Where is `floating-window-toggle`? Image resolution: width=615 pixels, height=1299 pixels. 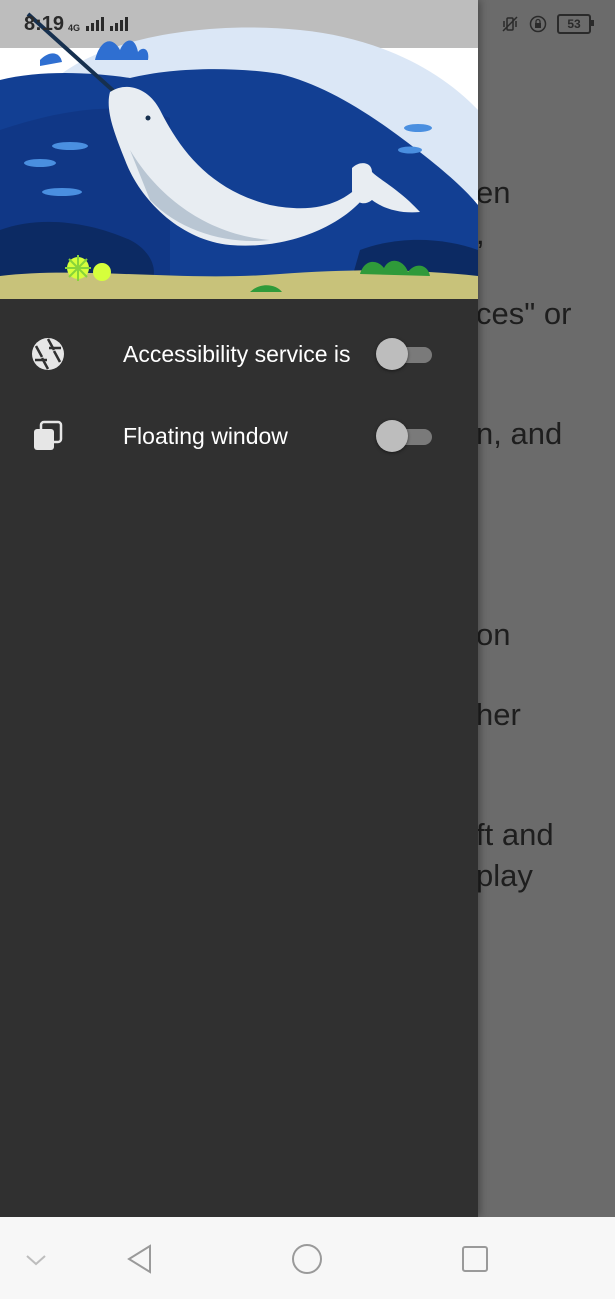
floating-window-toggle is located at coordinates (405, 436).